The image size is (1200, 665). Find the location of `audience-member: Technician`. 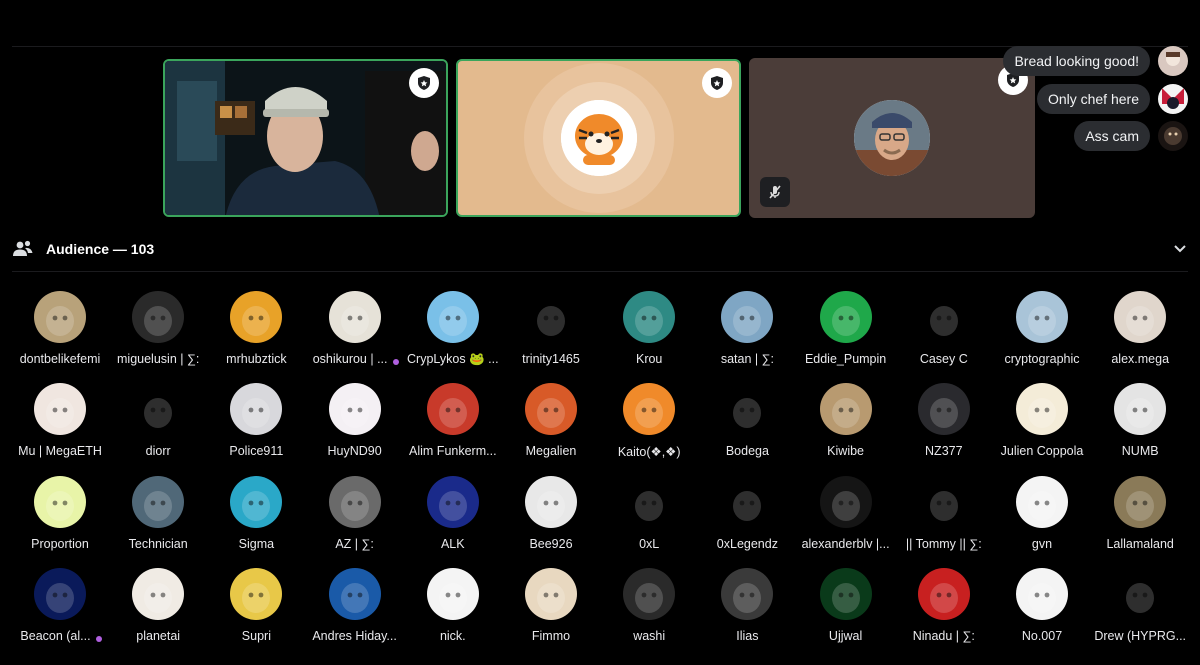

audience-member: Technician is located at coordinates (158, 515).